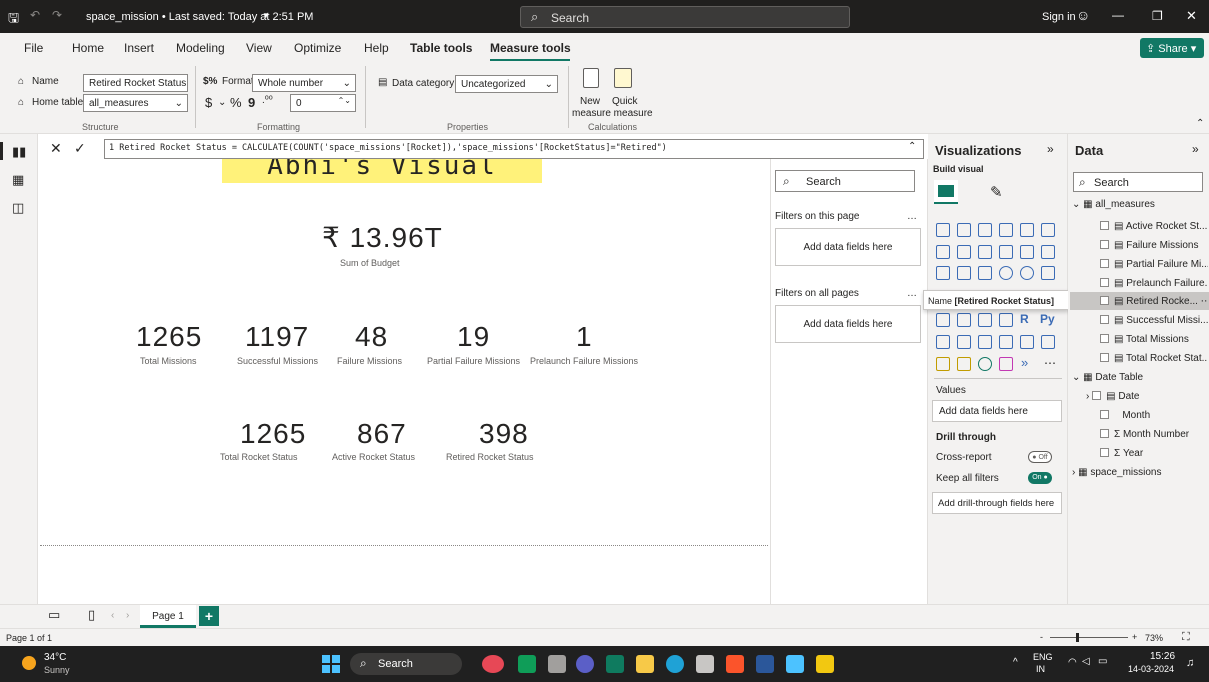 The height and width of the screenshot is (682, 1209). What do you see at coordinates (1190, 663) in the screenshot?
I see `notification-icon: ♫` at bounding box center [1190, 663].